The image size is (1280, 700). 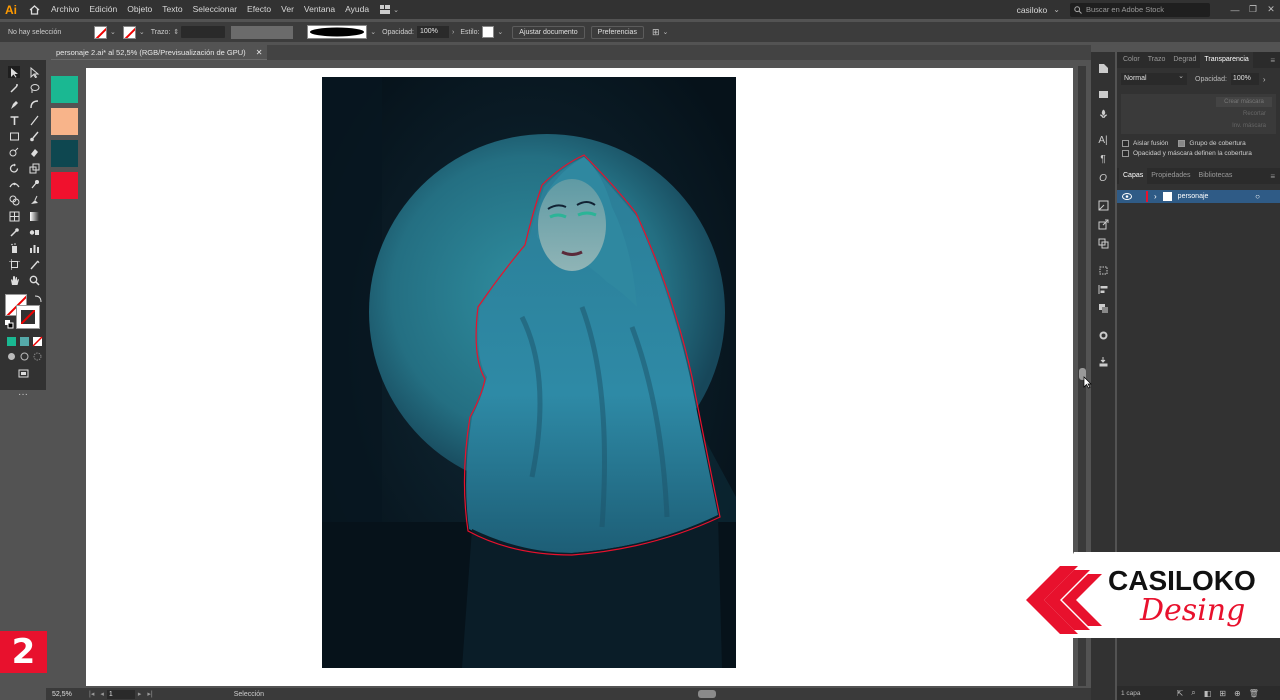 What do you see at coordinates (38, 298) in the screenshot?
I see `swap-colors-icon` at bounding box center [38, 298].